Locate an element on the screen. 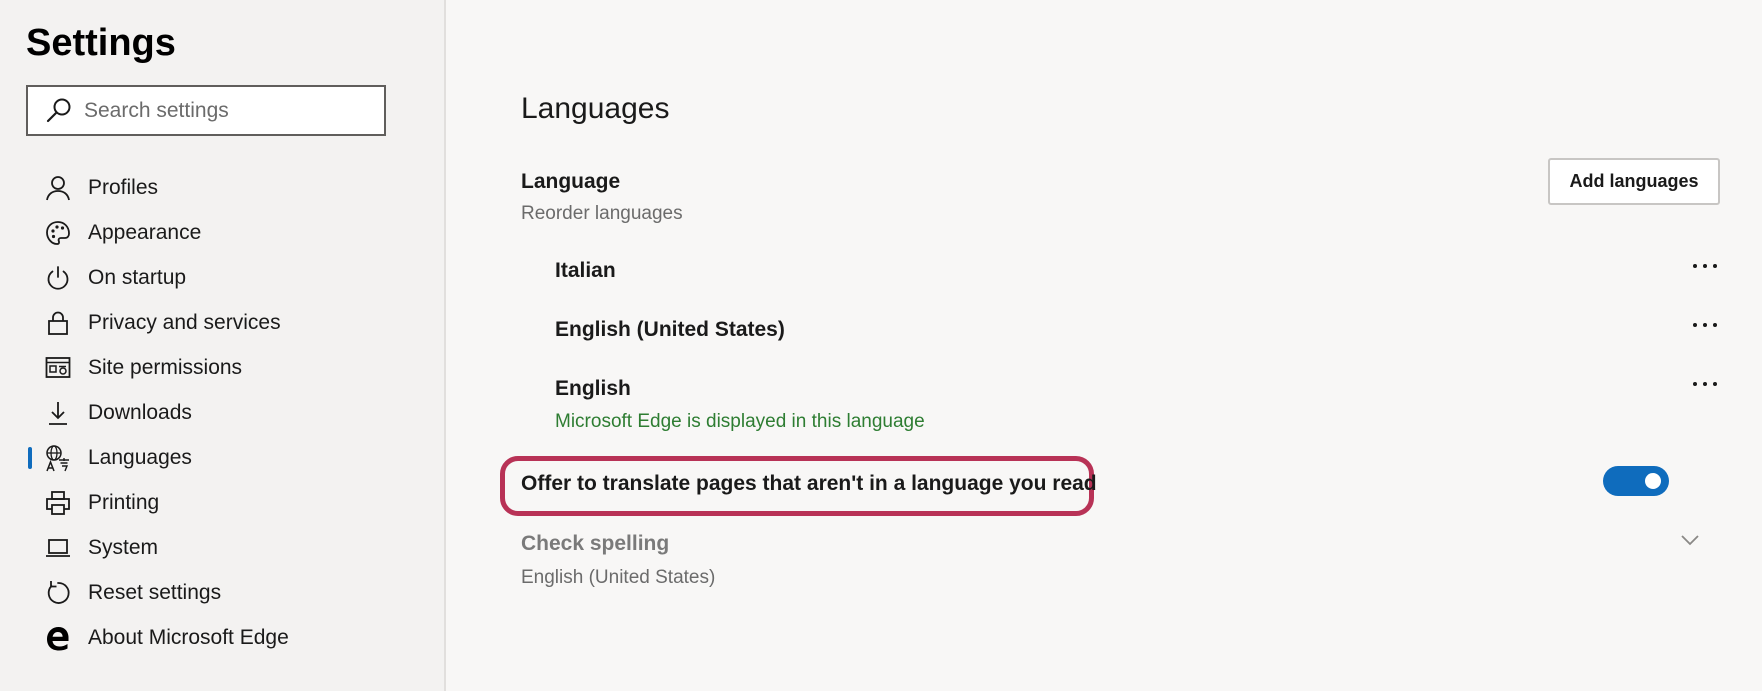 The height and width of the screenshot is (691, 1762). languages-icon is located at coordinates (58, 458).